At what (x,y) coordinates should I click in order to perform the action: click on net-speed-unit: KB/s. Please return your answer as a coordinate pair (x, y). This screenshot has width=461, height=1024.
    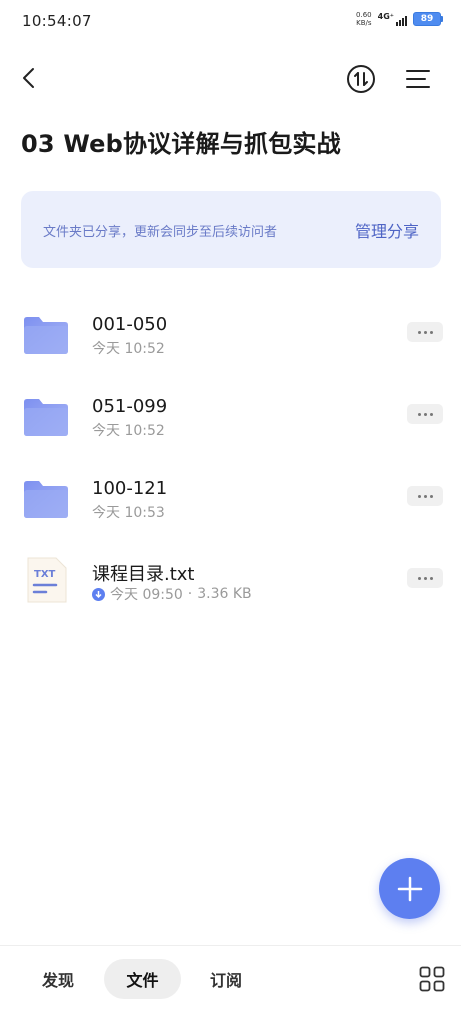
    Looking at the image, I should click on (364, 23).